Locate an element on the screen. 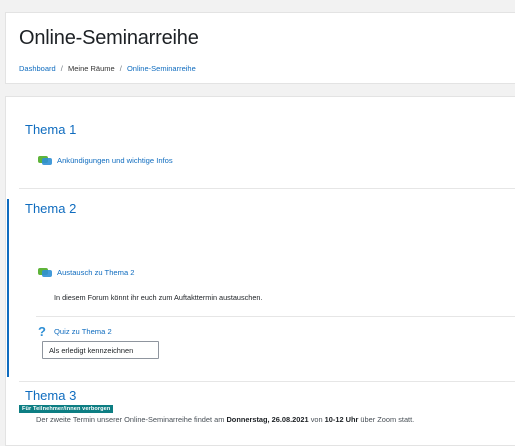  activity-forum-discussion: Austausch zu Thema 2 is located at coordinates (86, 272).